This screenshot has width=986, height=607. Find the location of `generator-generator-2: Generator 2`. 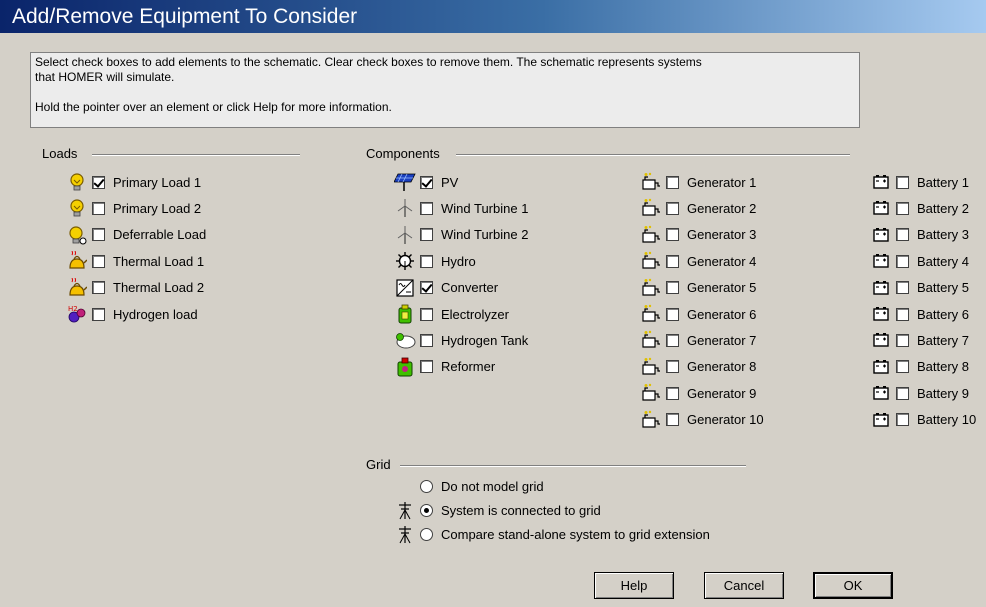

generator-generator-2: Generator 2 is located at coordinates (698, 208).